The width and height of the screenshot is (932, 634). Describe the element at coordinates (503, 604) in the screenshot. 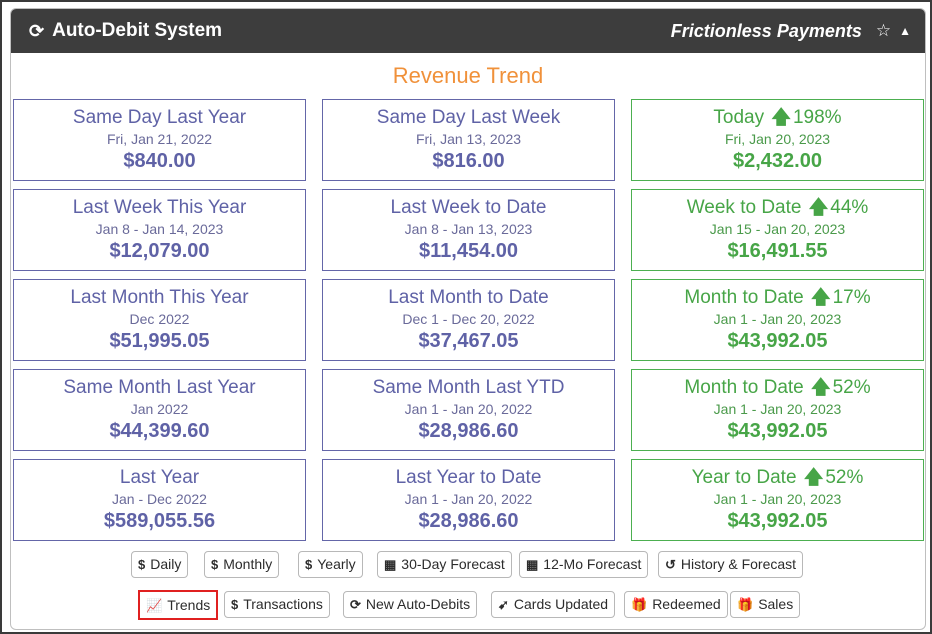

I see `rocket-icon: ➹` at that location.